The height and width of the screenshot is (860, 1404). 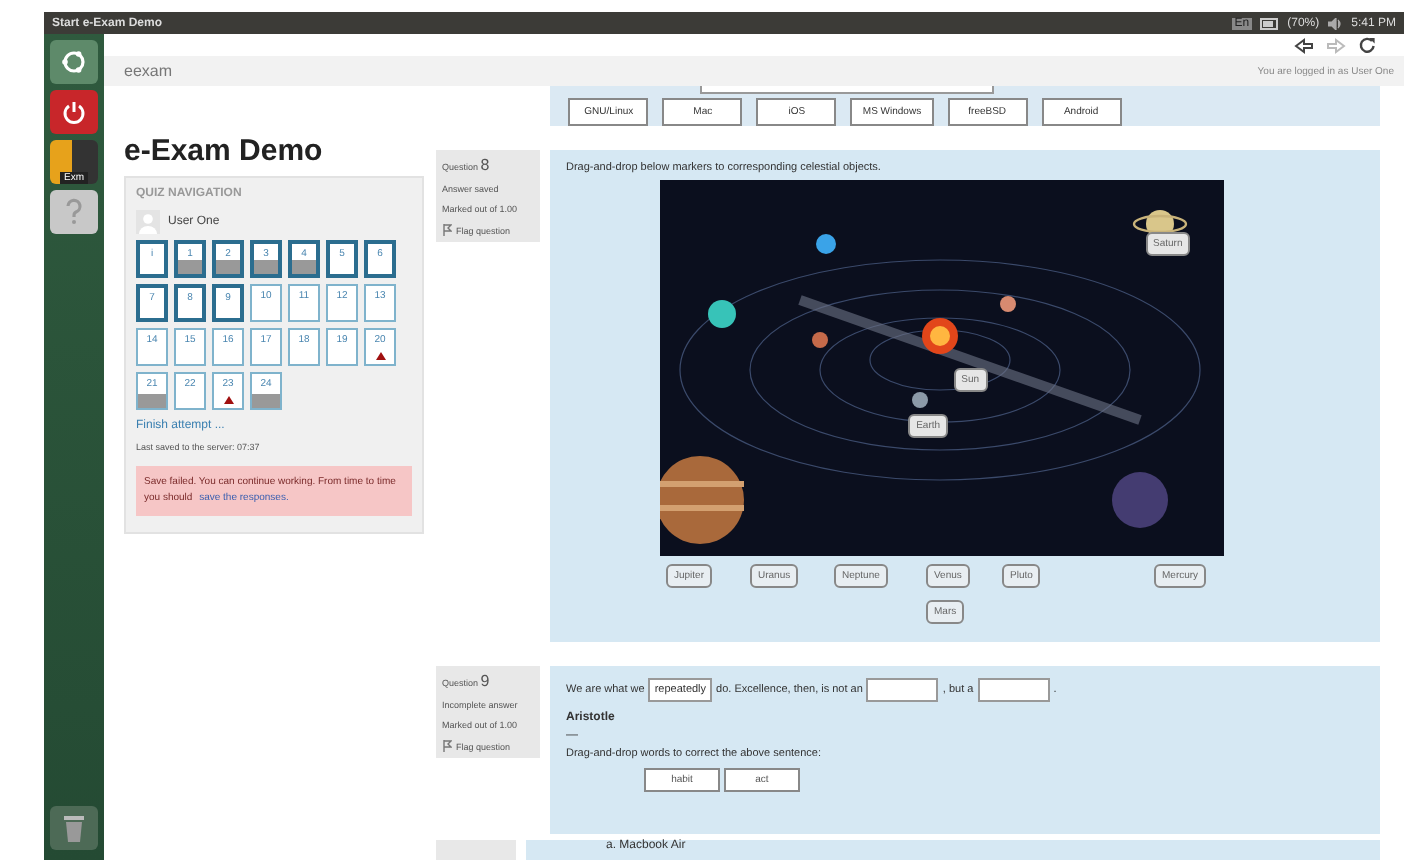 I want to click on battery-icon, so click(x=1269, y=23).